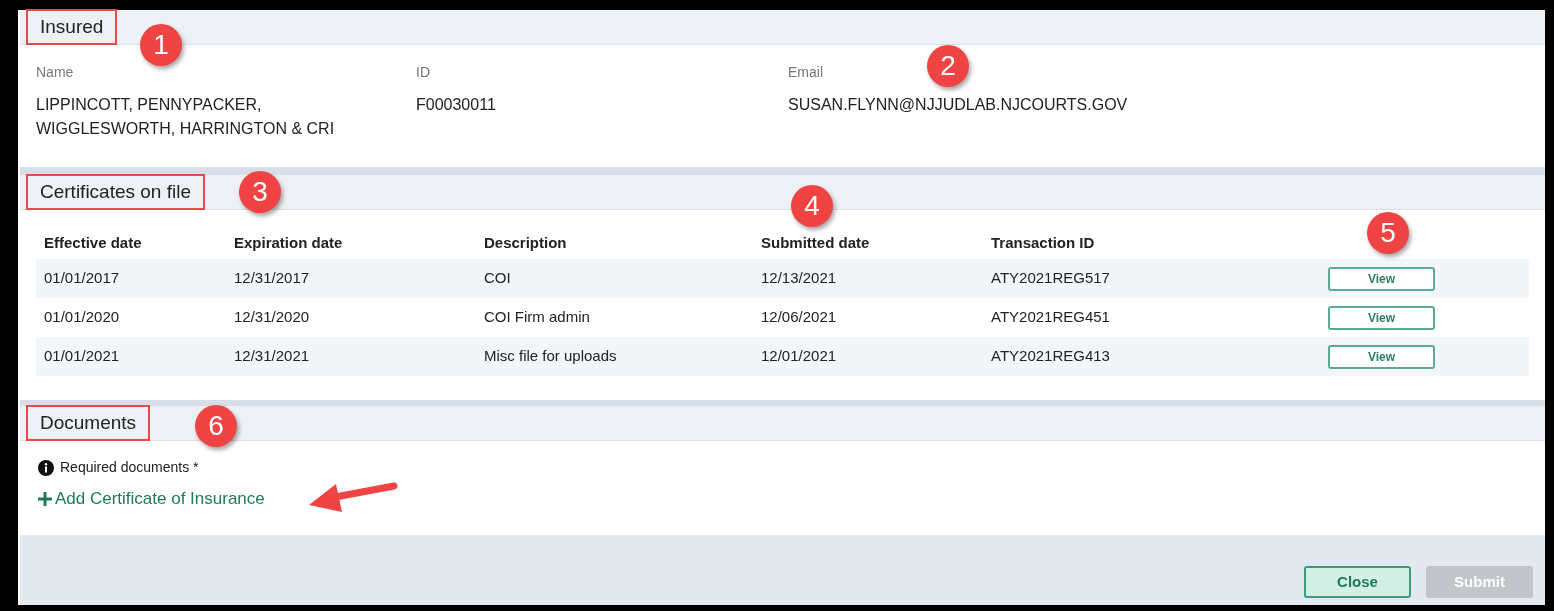 Image resolution: width=1554 pixels, height=611 pixels. What do you see at coordinates (151, 499) in the screenshot?
I see `add-link: Add Certificate of Insurance` at bounding box center [151, 499].